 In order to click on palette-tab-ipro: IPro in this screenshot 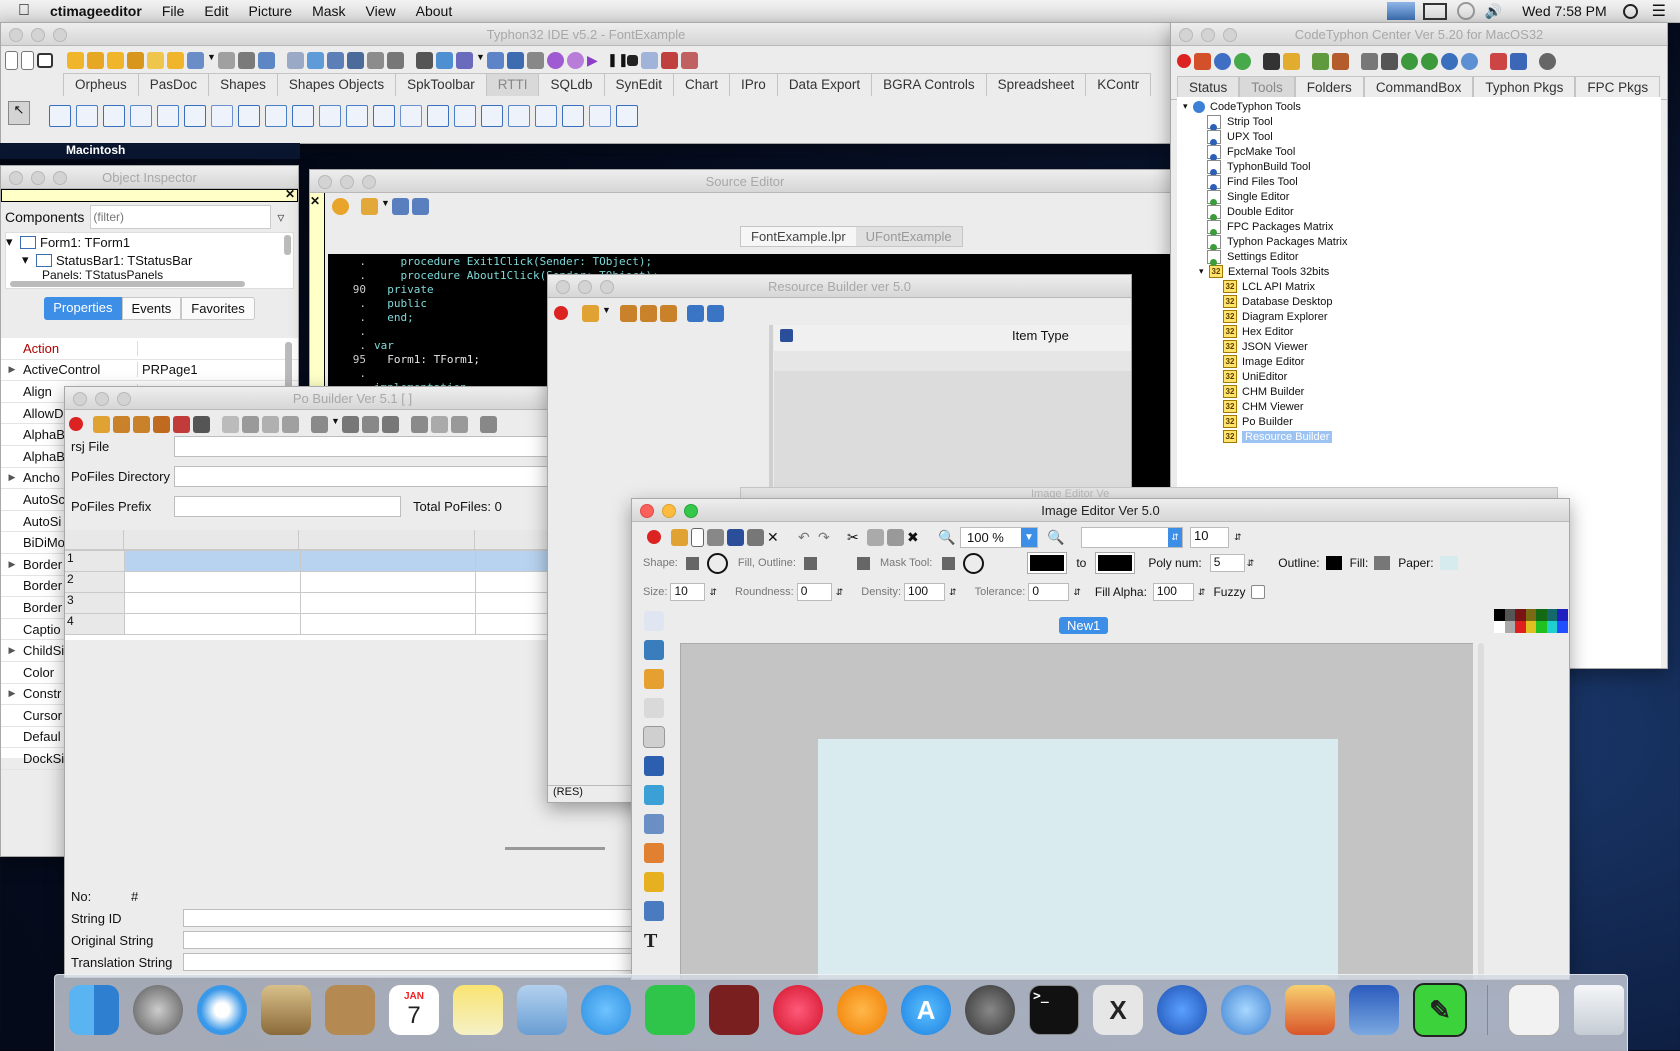, I will do `click(754, 85)`.